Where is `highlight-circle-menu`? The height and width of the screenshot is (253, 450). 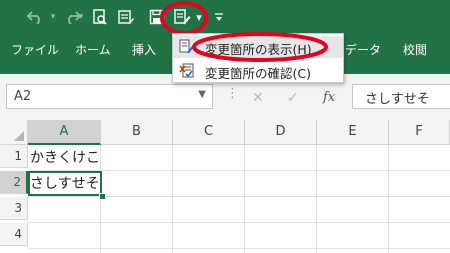
highlight-circle-menu is located at coordinates (260, 47).